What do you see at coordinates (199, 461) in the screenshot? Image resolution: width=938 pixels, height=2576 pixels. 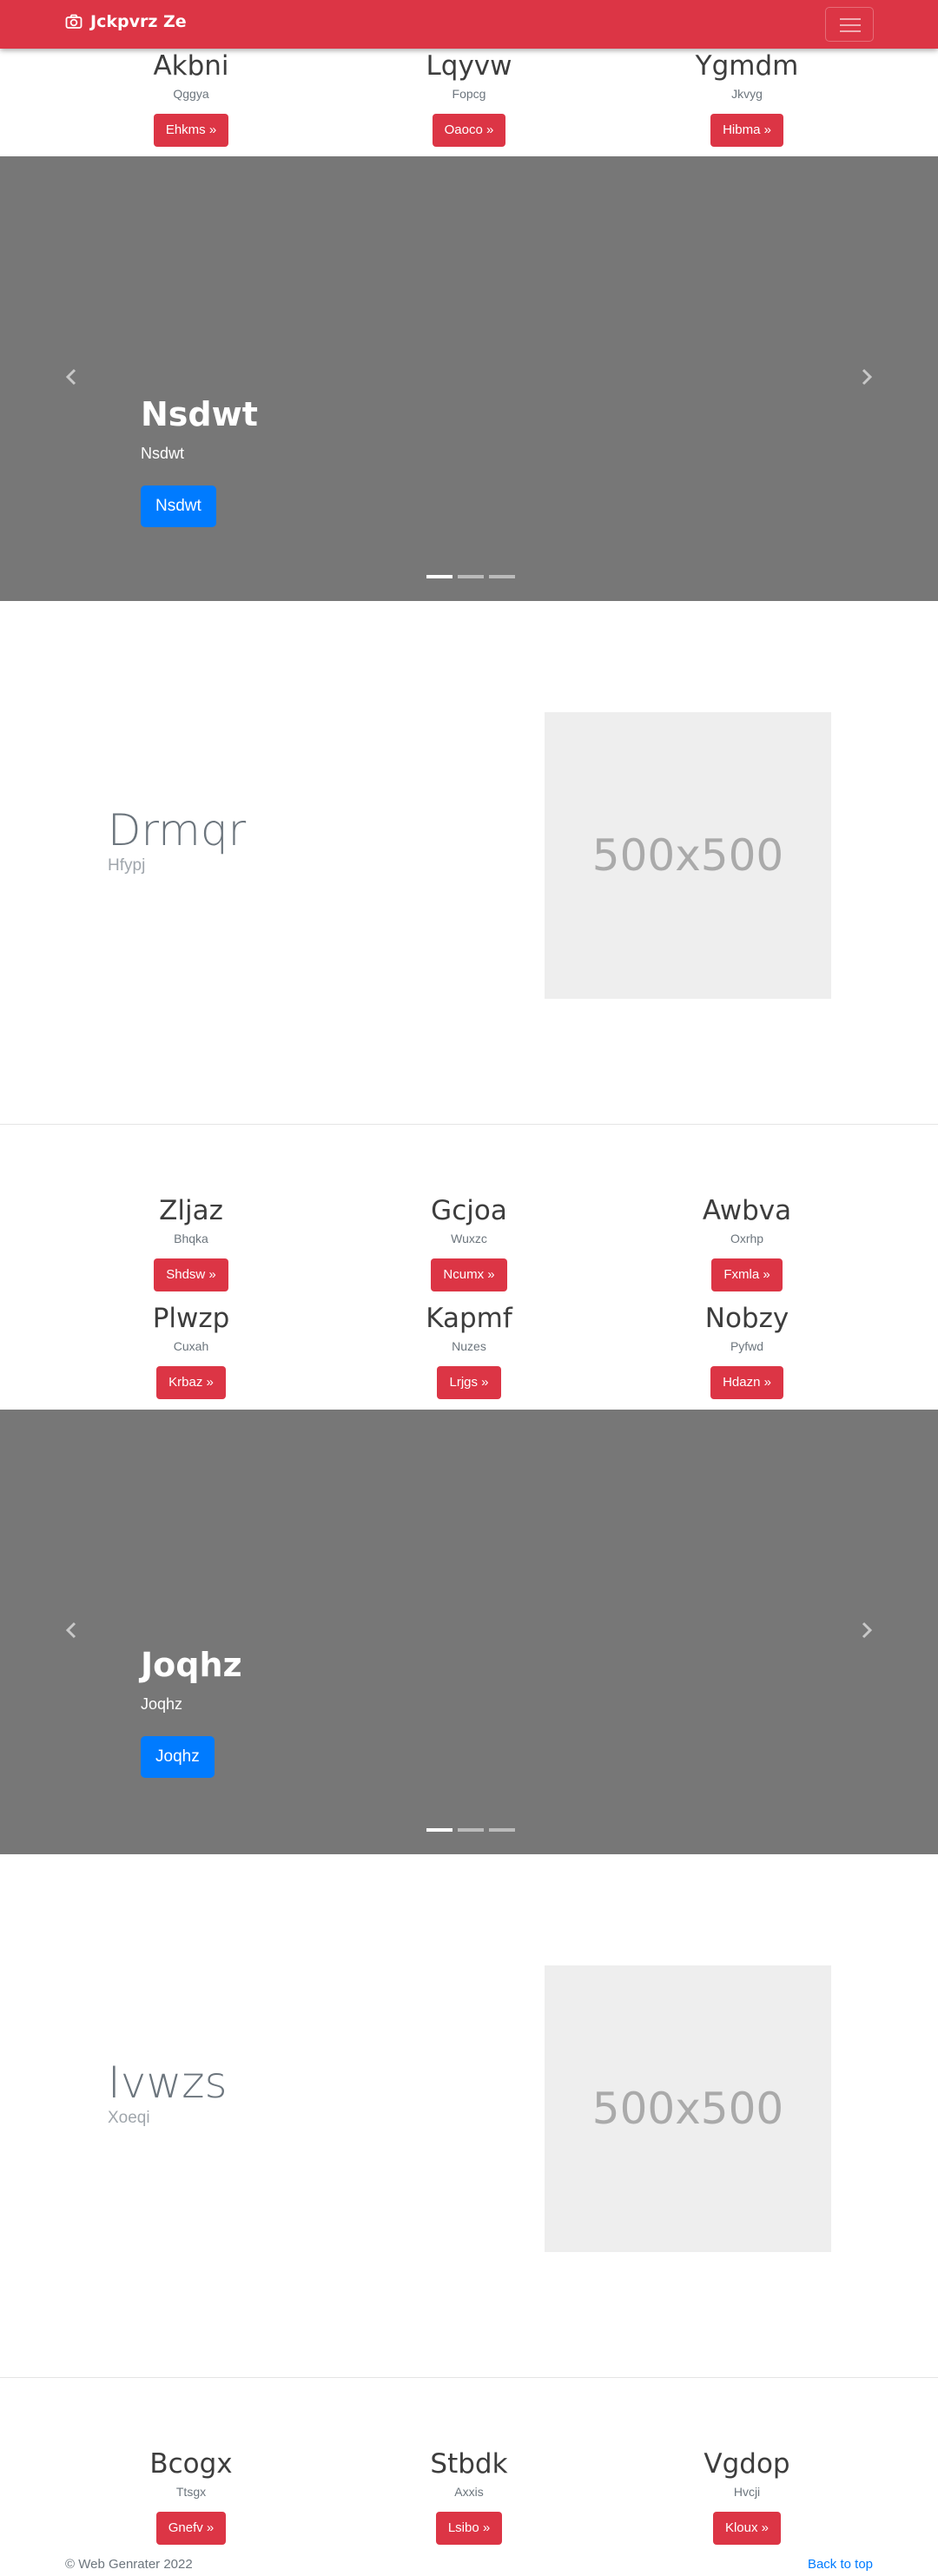 I see `carousel-caption: Nsdwt Nsdwt Nsdwt` at bounding box center [199, 461].